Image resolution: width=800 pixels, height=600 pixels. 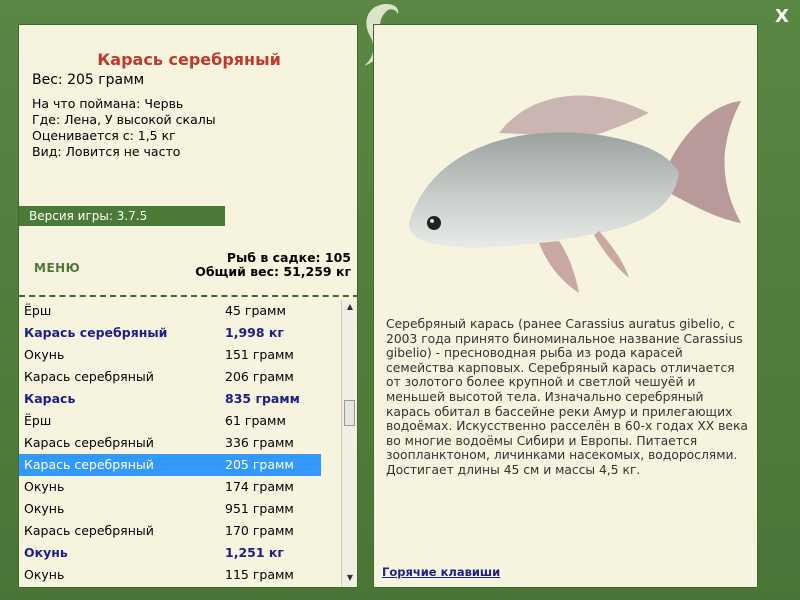 What do you see at coordinates (170, 465) in the screenshot?
I see `list-item: Карась серебряный 205 грамм` at bounding box center [170, 465].